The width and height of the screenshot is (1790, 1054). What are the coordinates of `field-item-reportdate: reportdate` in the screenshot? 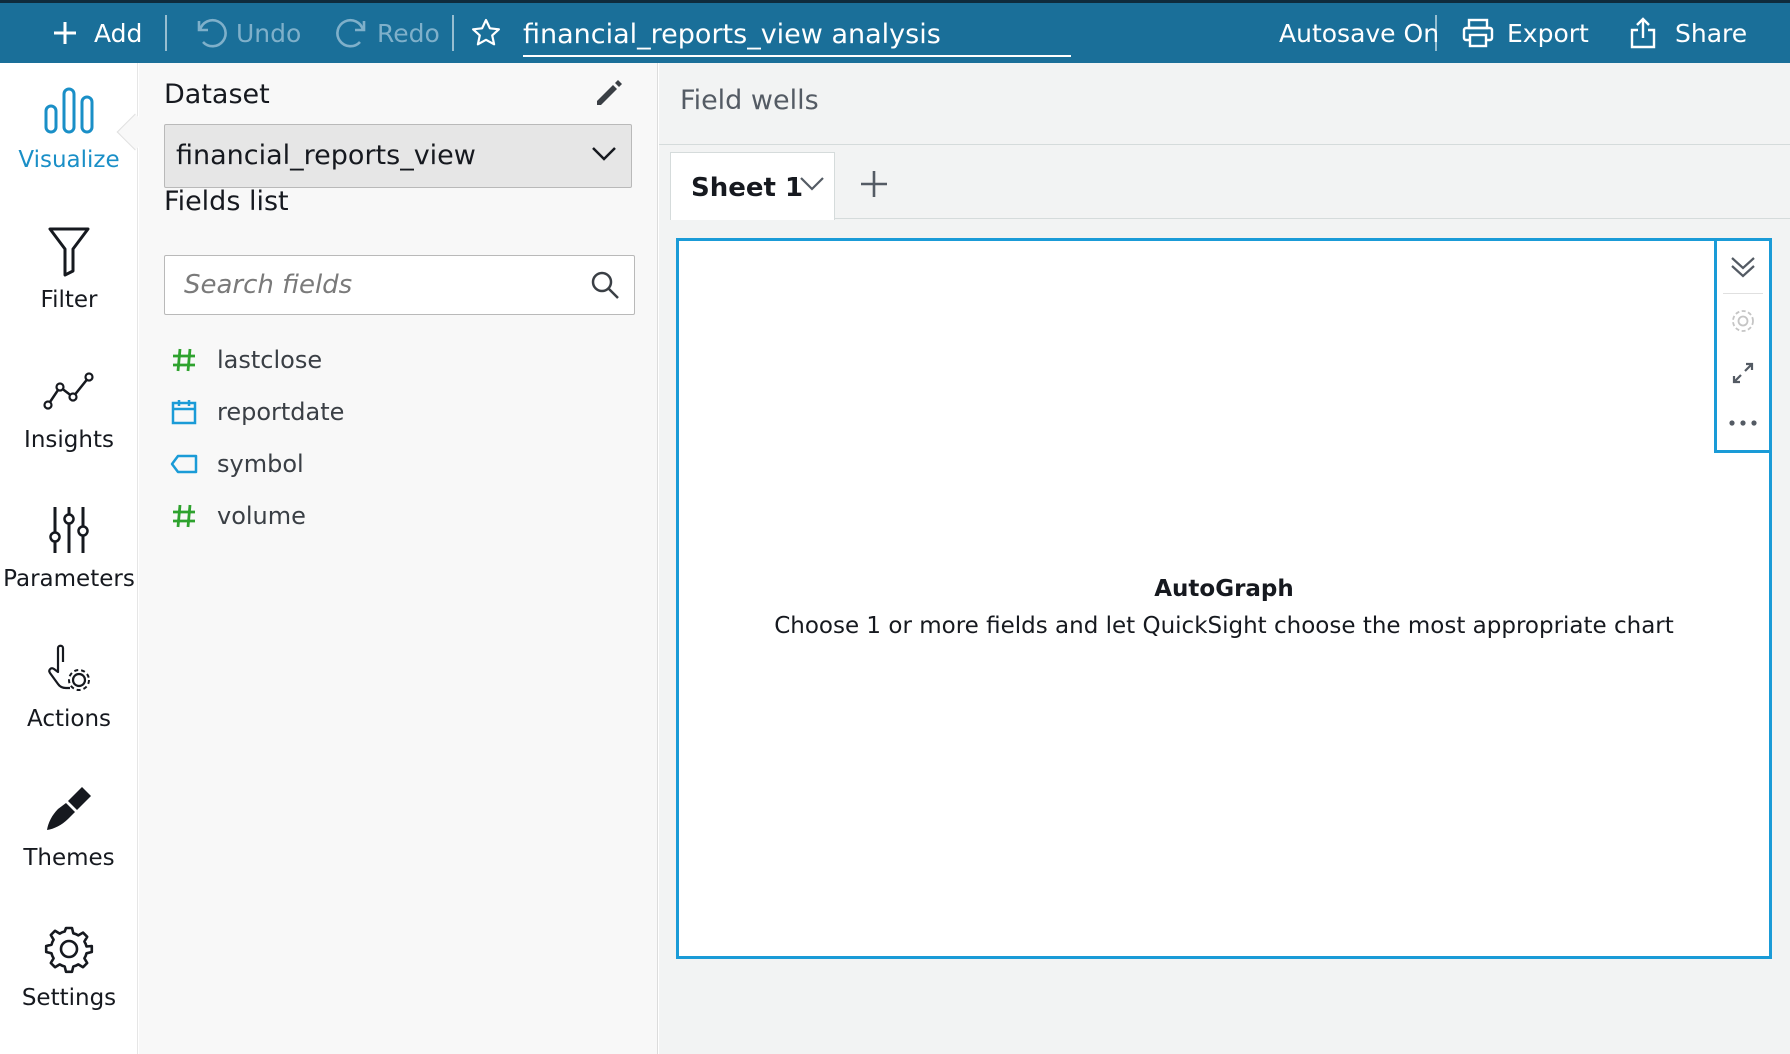 It's located at (256, 412).